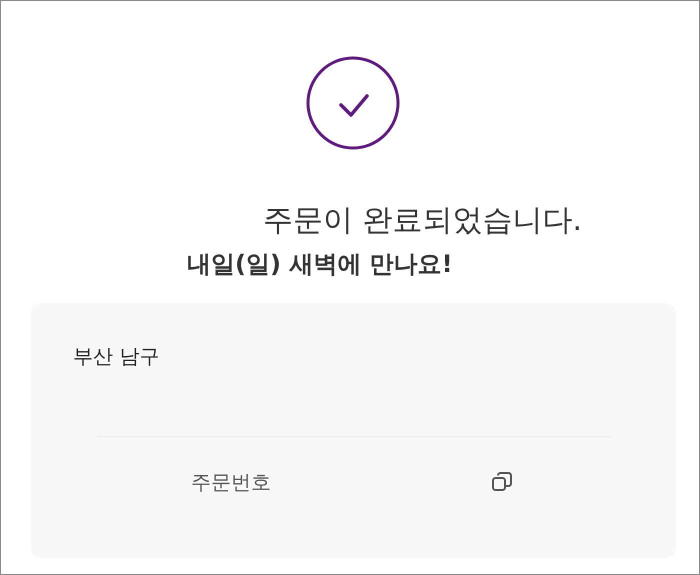 Image resolution: width=700 pixels, height=575 pixels. Describe the element at coordinates (320, 264) in the screenshot. I see `delivery-message: 내일(일) 새벽에 만나요!` at that location.